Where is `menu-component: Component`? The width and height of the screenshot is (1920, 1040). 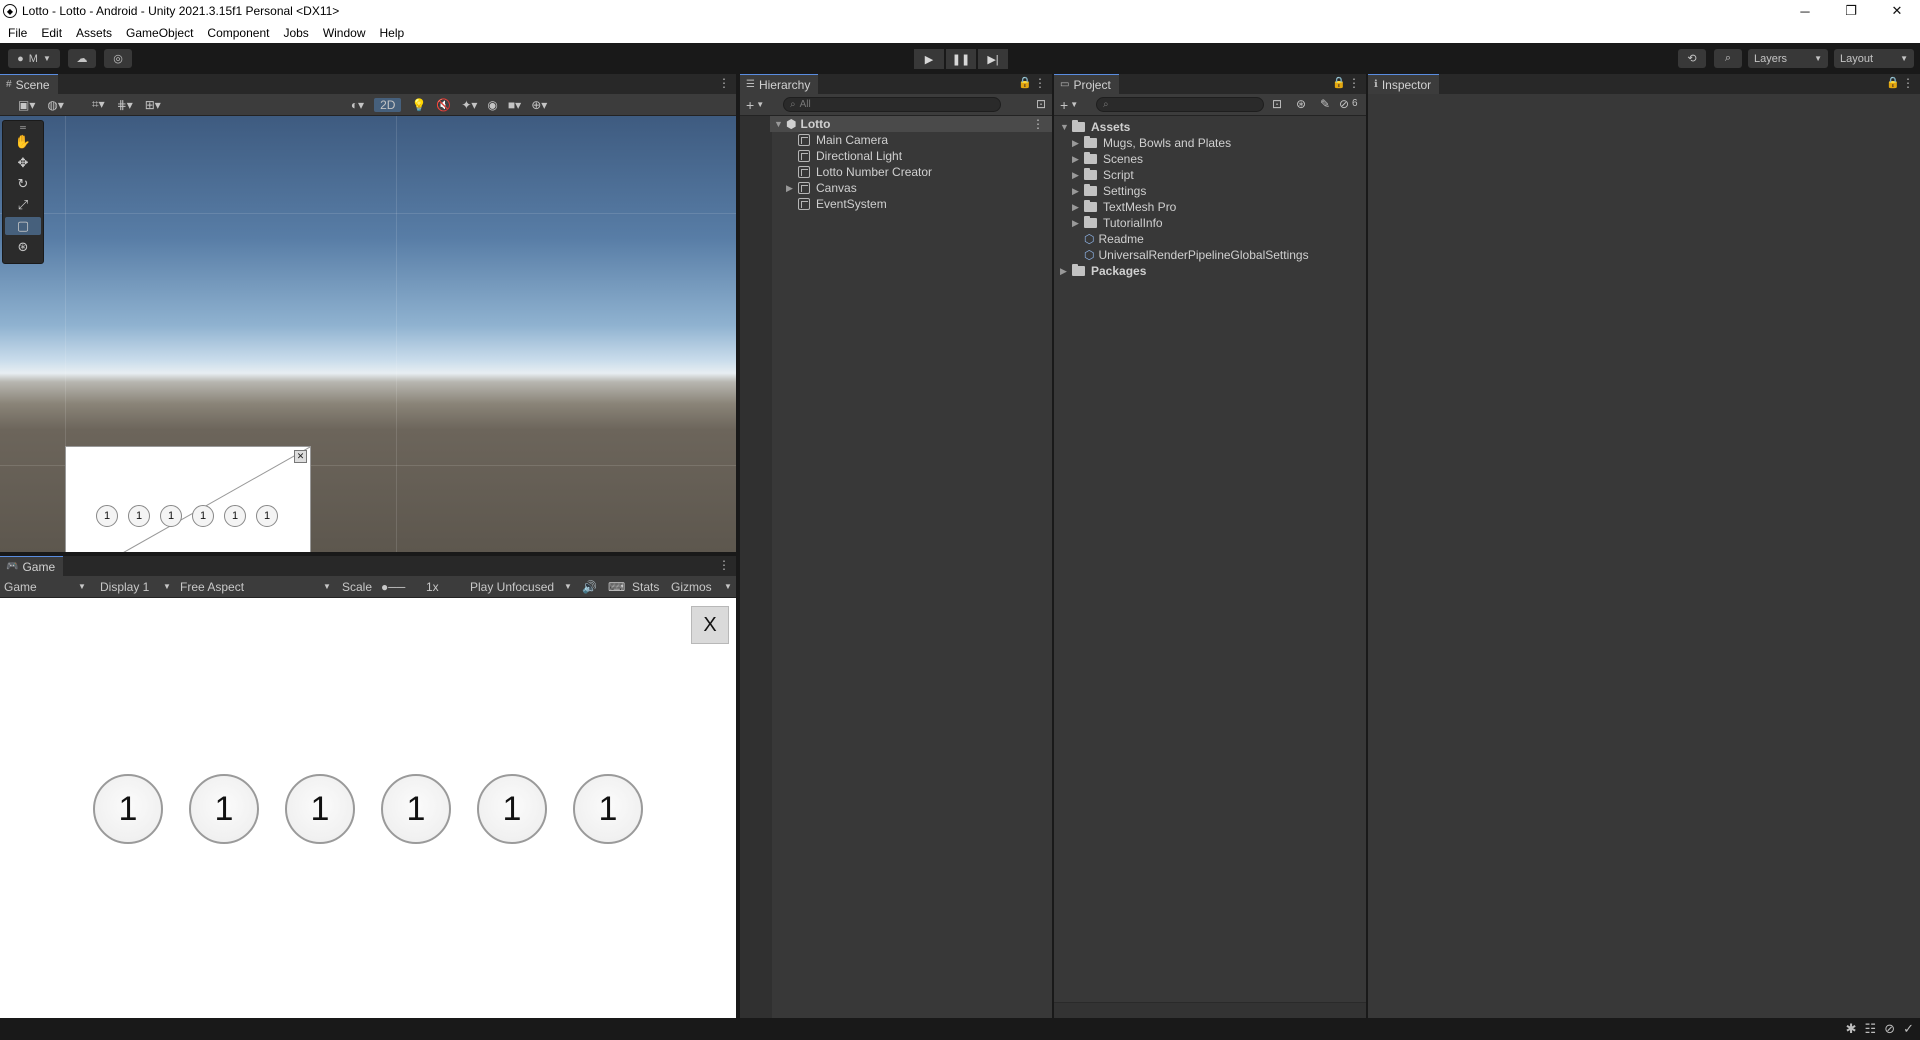 menu-component: Component is located at coordinates (238, 33).